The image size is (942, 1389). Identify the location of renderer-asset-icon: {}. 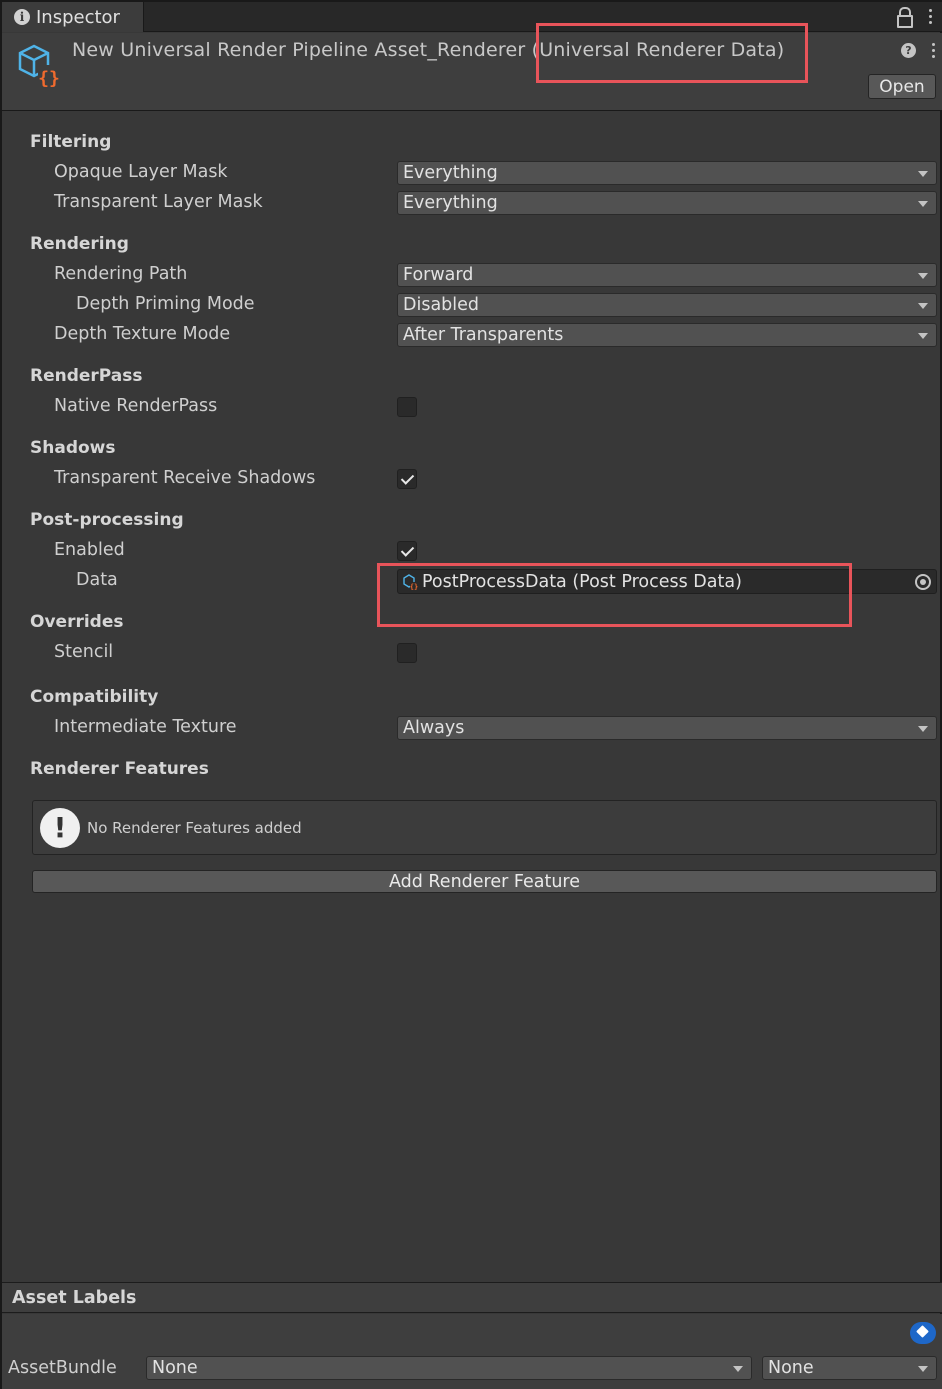
(39, 66).